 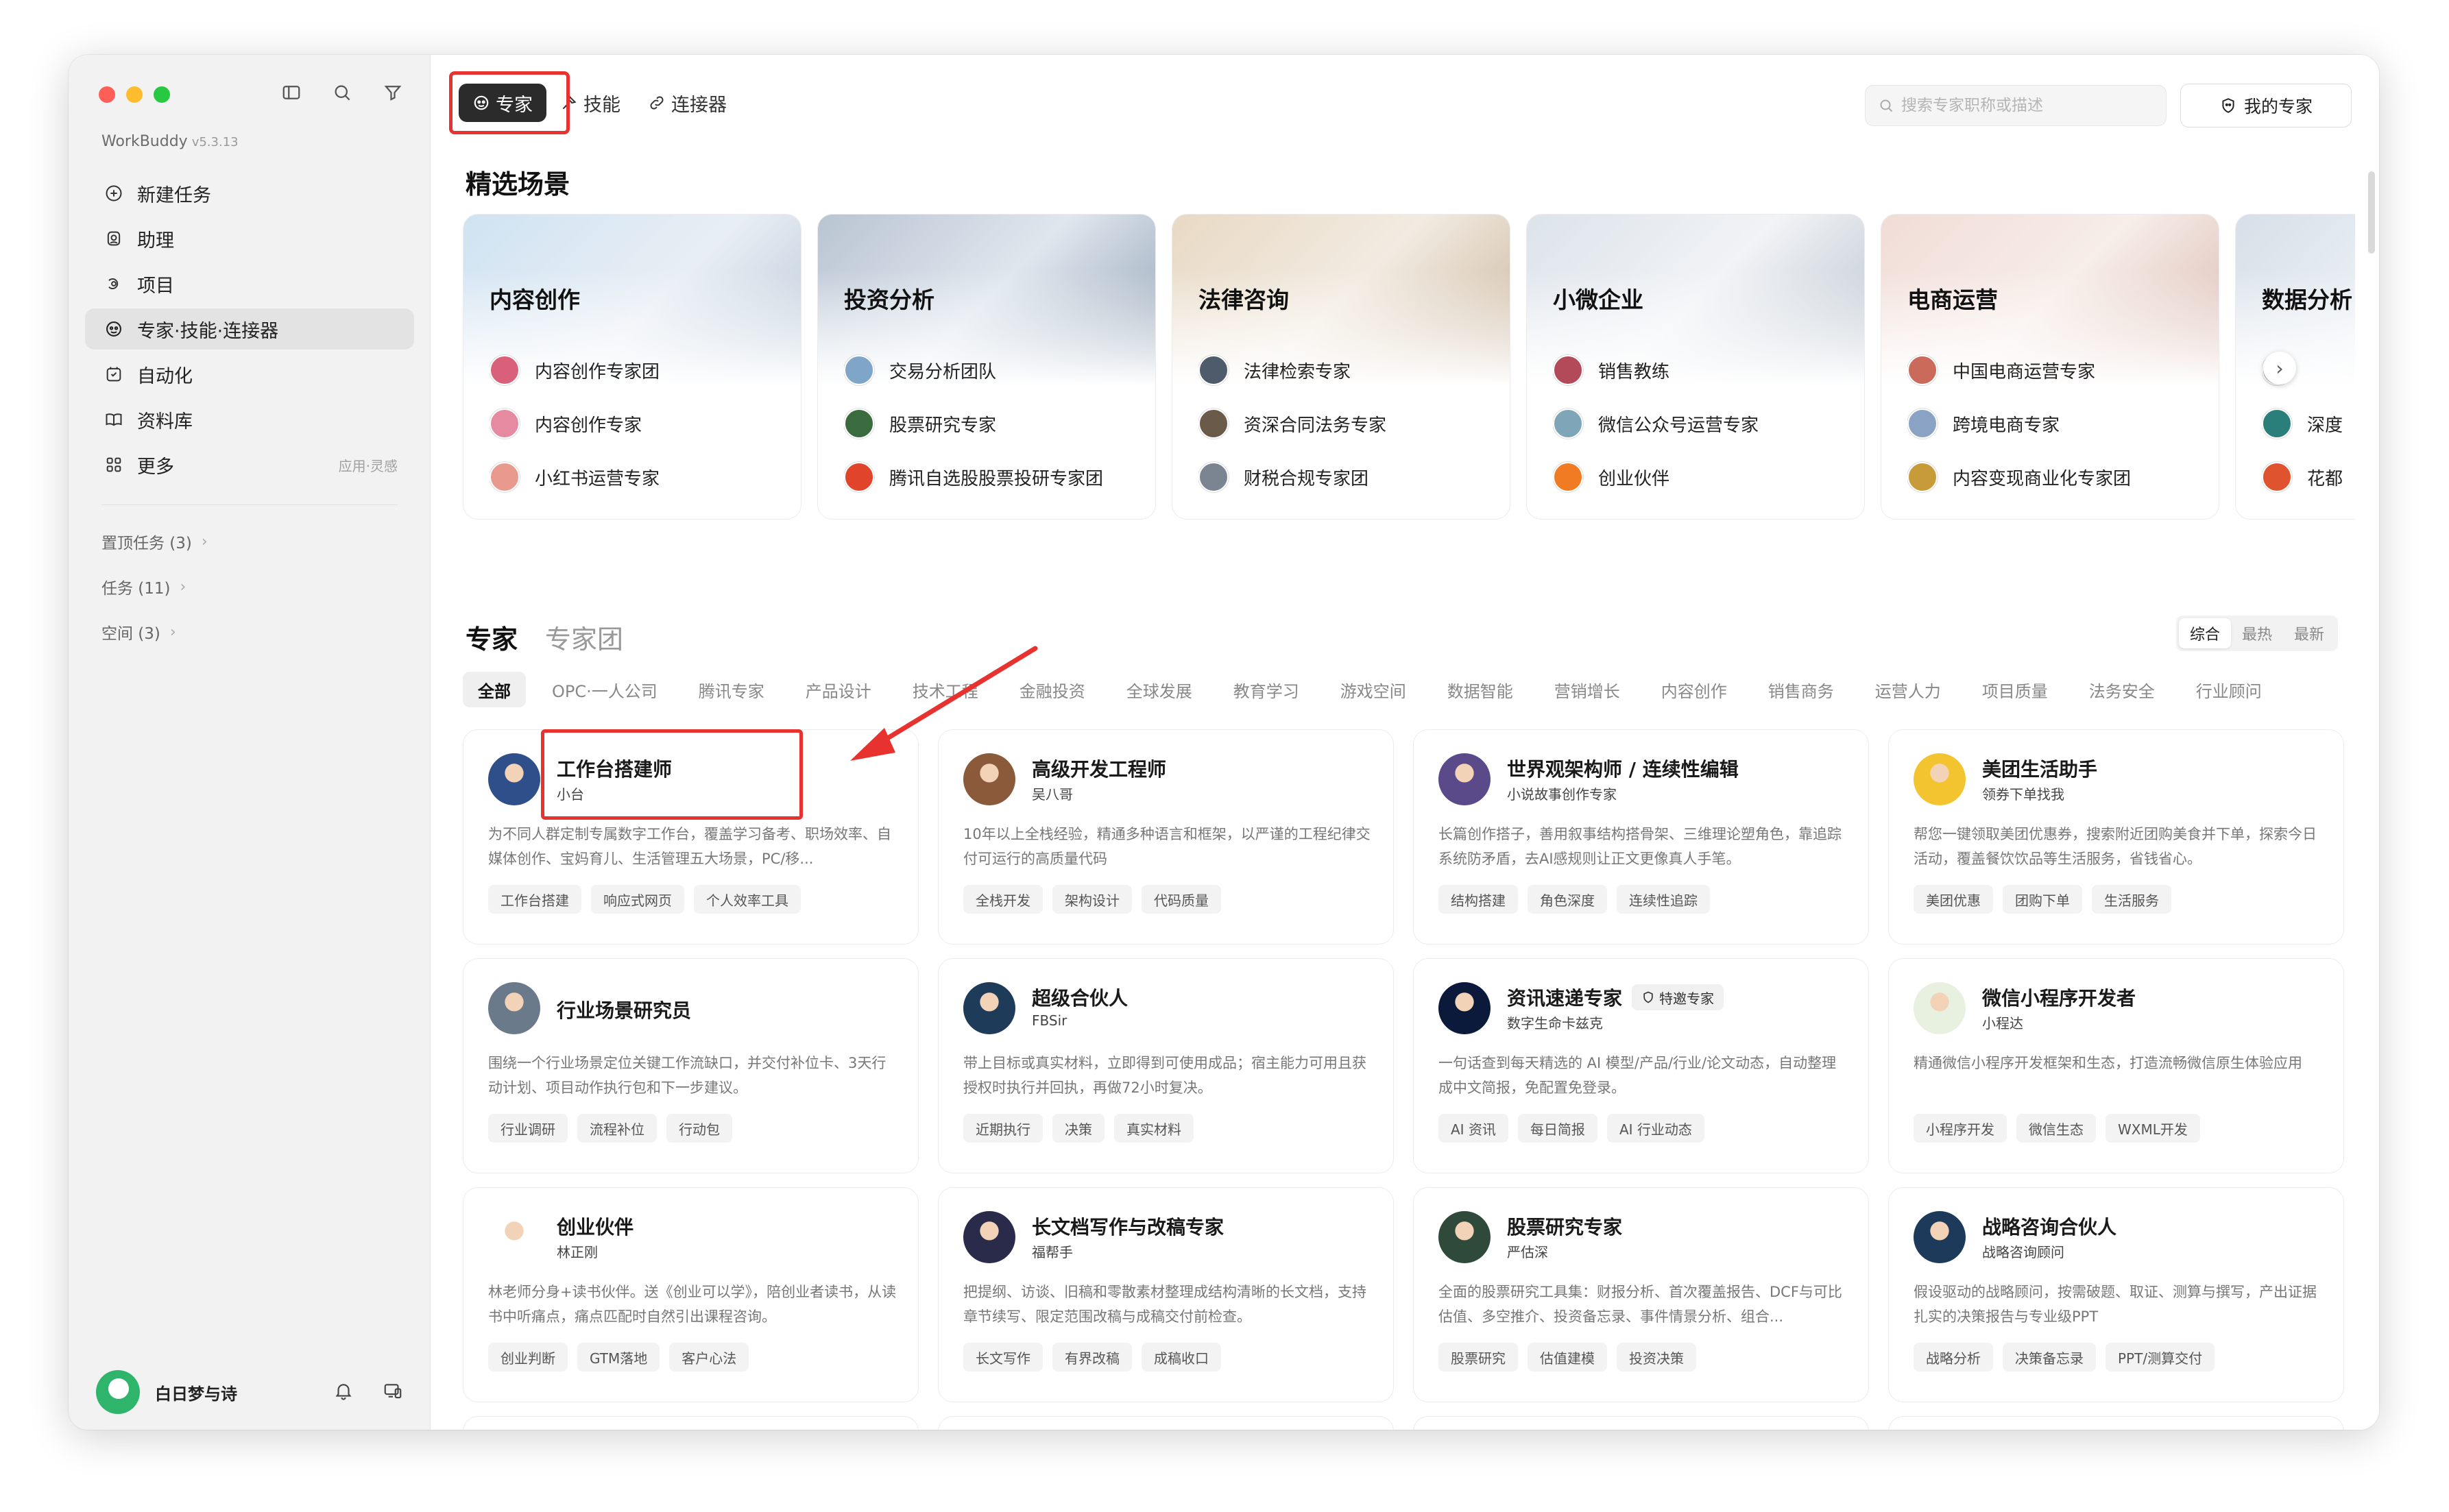 What do you see at coordinates (2056, 423) in the screenshot?
I see `scene-expert-item: 跨境电商专家` at bounding box center [2056, 423].